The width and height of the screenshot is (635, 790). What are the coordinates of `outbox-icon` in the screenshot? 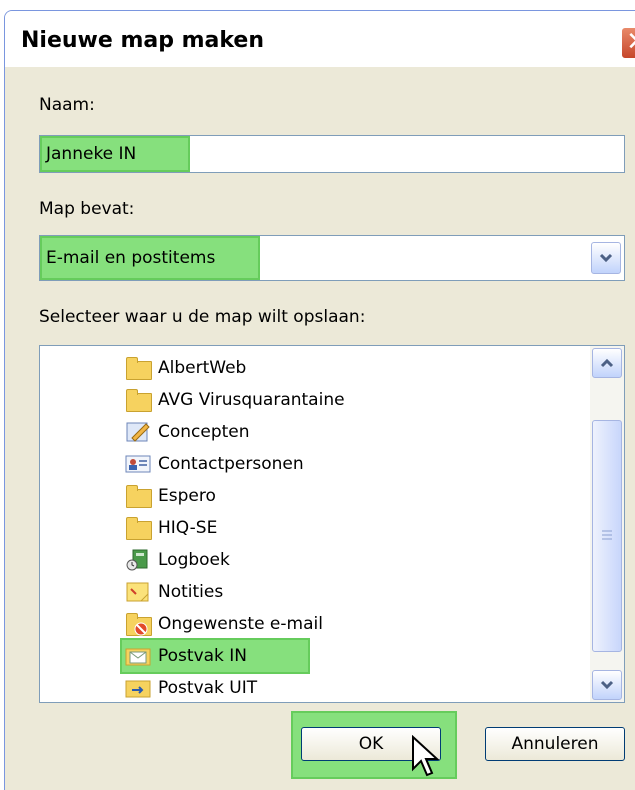 It's located at (138, 688).